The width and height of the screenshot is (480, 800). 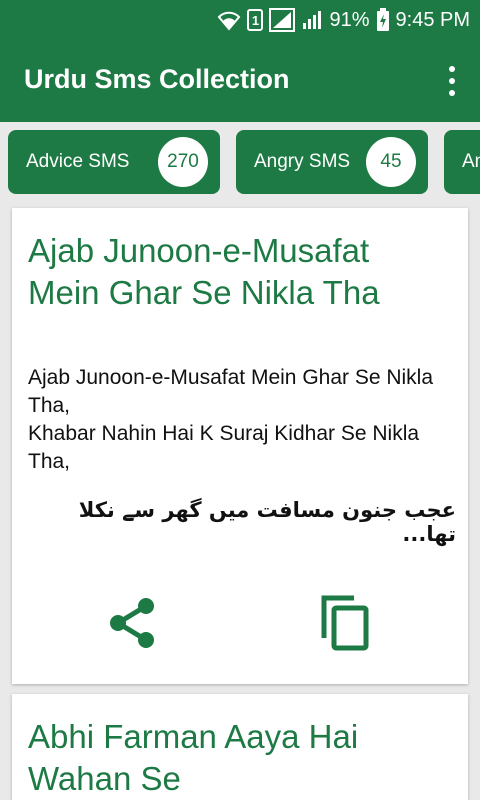 I want to click on signal-icon, so click(x=282, y=20).